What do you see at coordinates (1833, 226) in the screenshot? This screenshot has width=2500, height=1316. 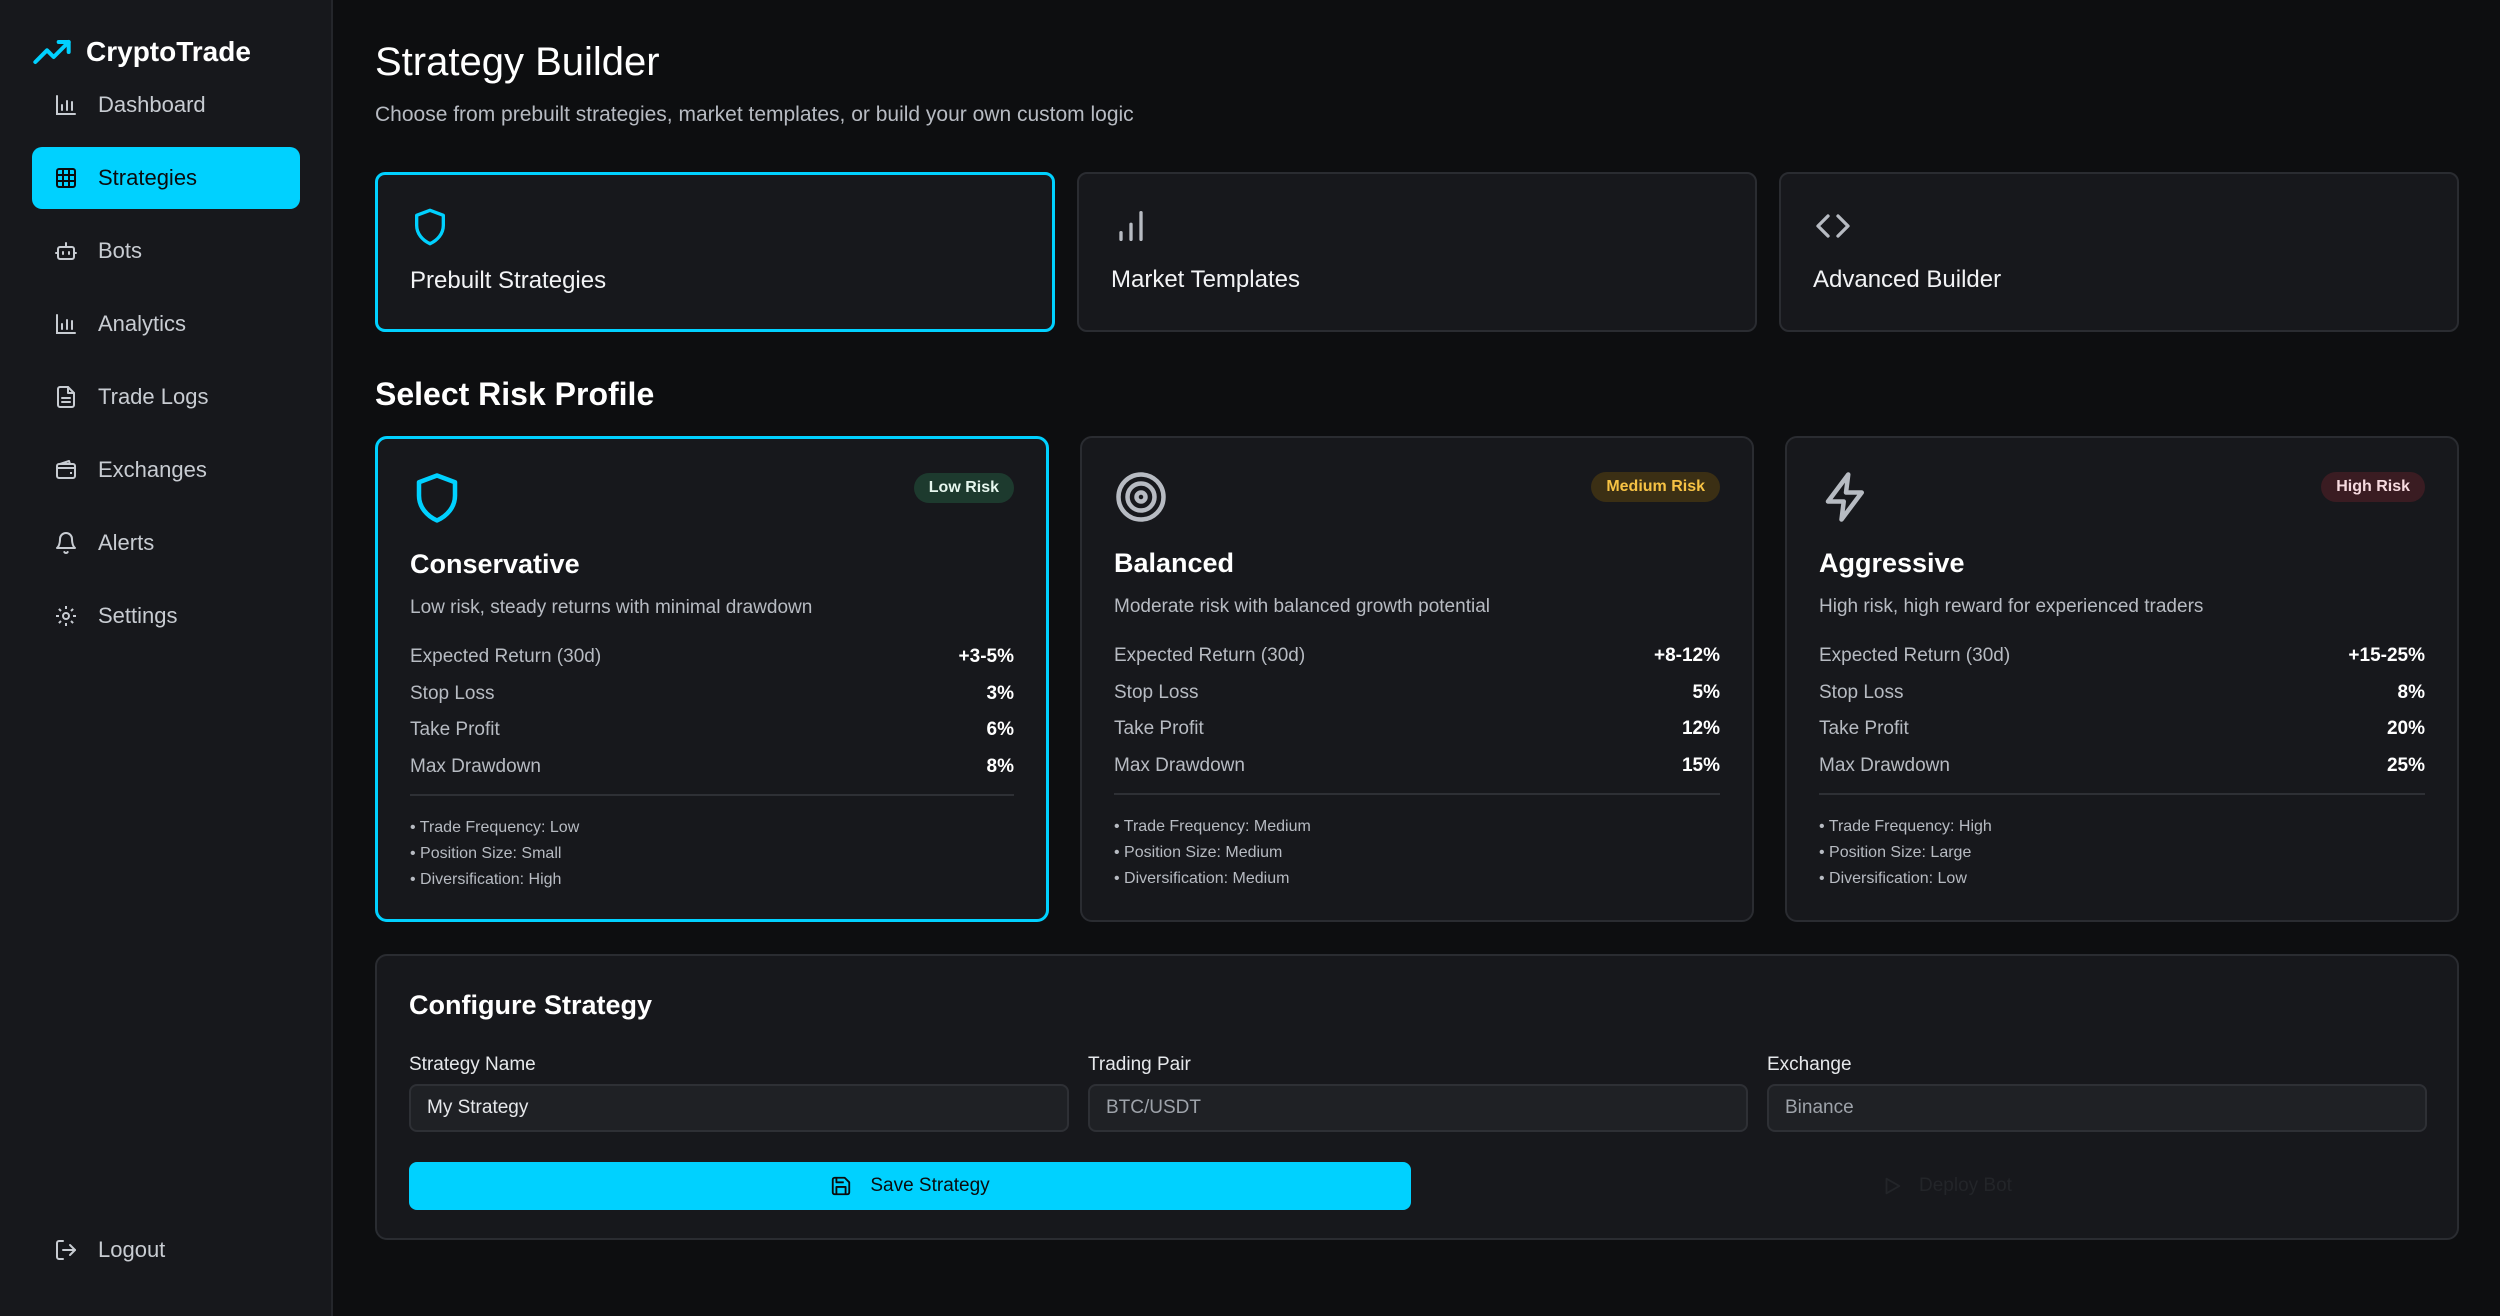 I see `code-icon` at bounding box center [1833, 226].